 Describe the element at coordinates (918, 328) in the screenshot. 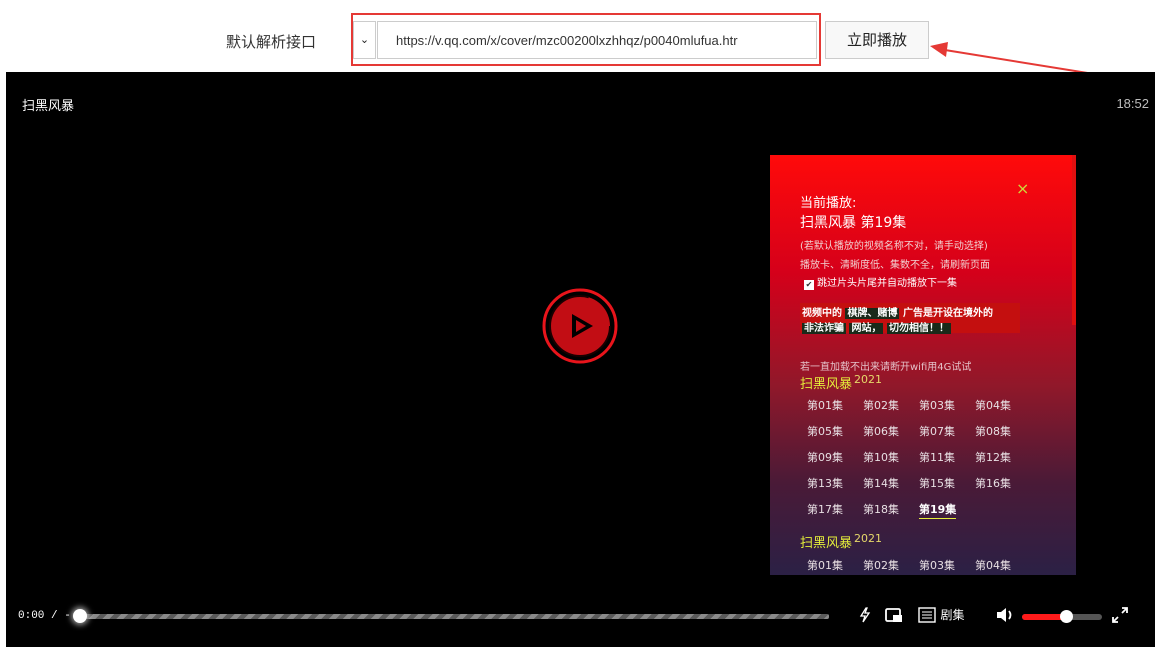

I see `warning-highlight: 切勿相信！！` at that location.